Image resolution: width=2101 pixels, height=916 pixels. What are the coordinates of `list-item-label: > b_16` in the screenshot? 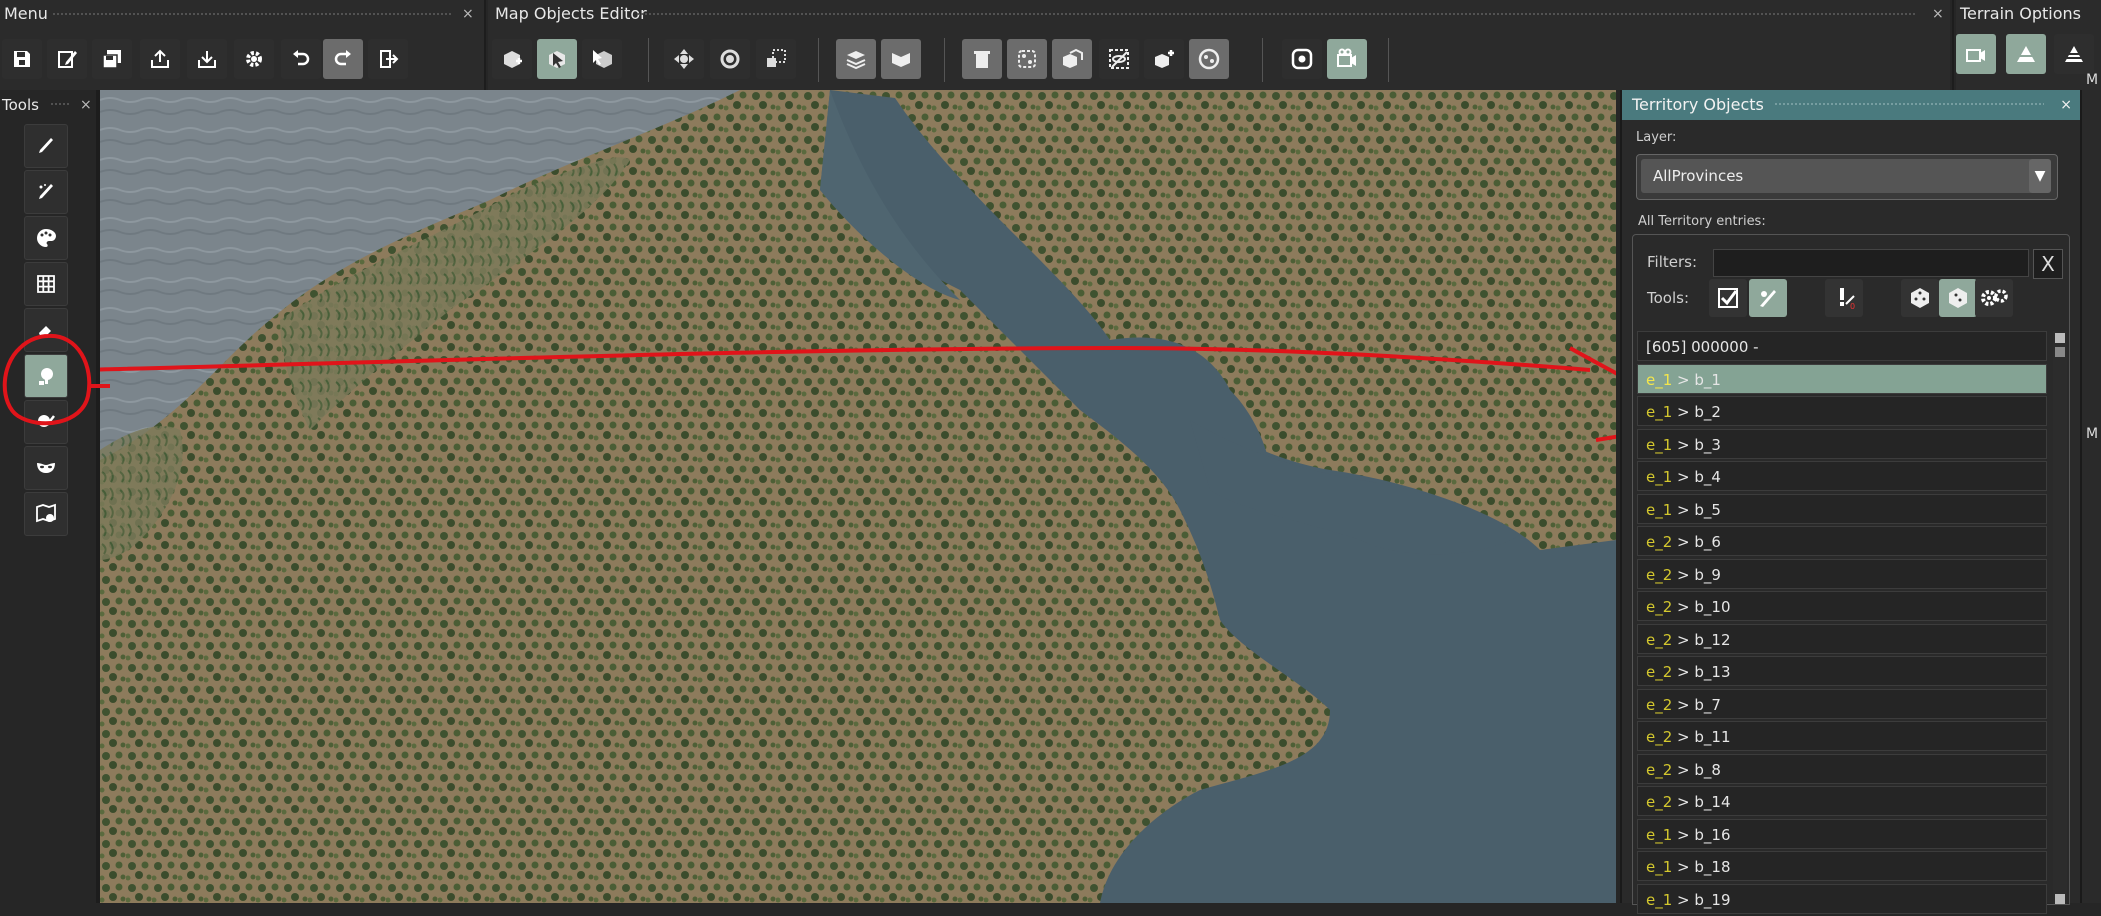 It's located at (1701, 834).